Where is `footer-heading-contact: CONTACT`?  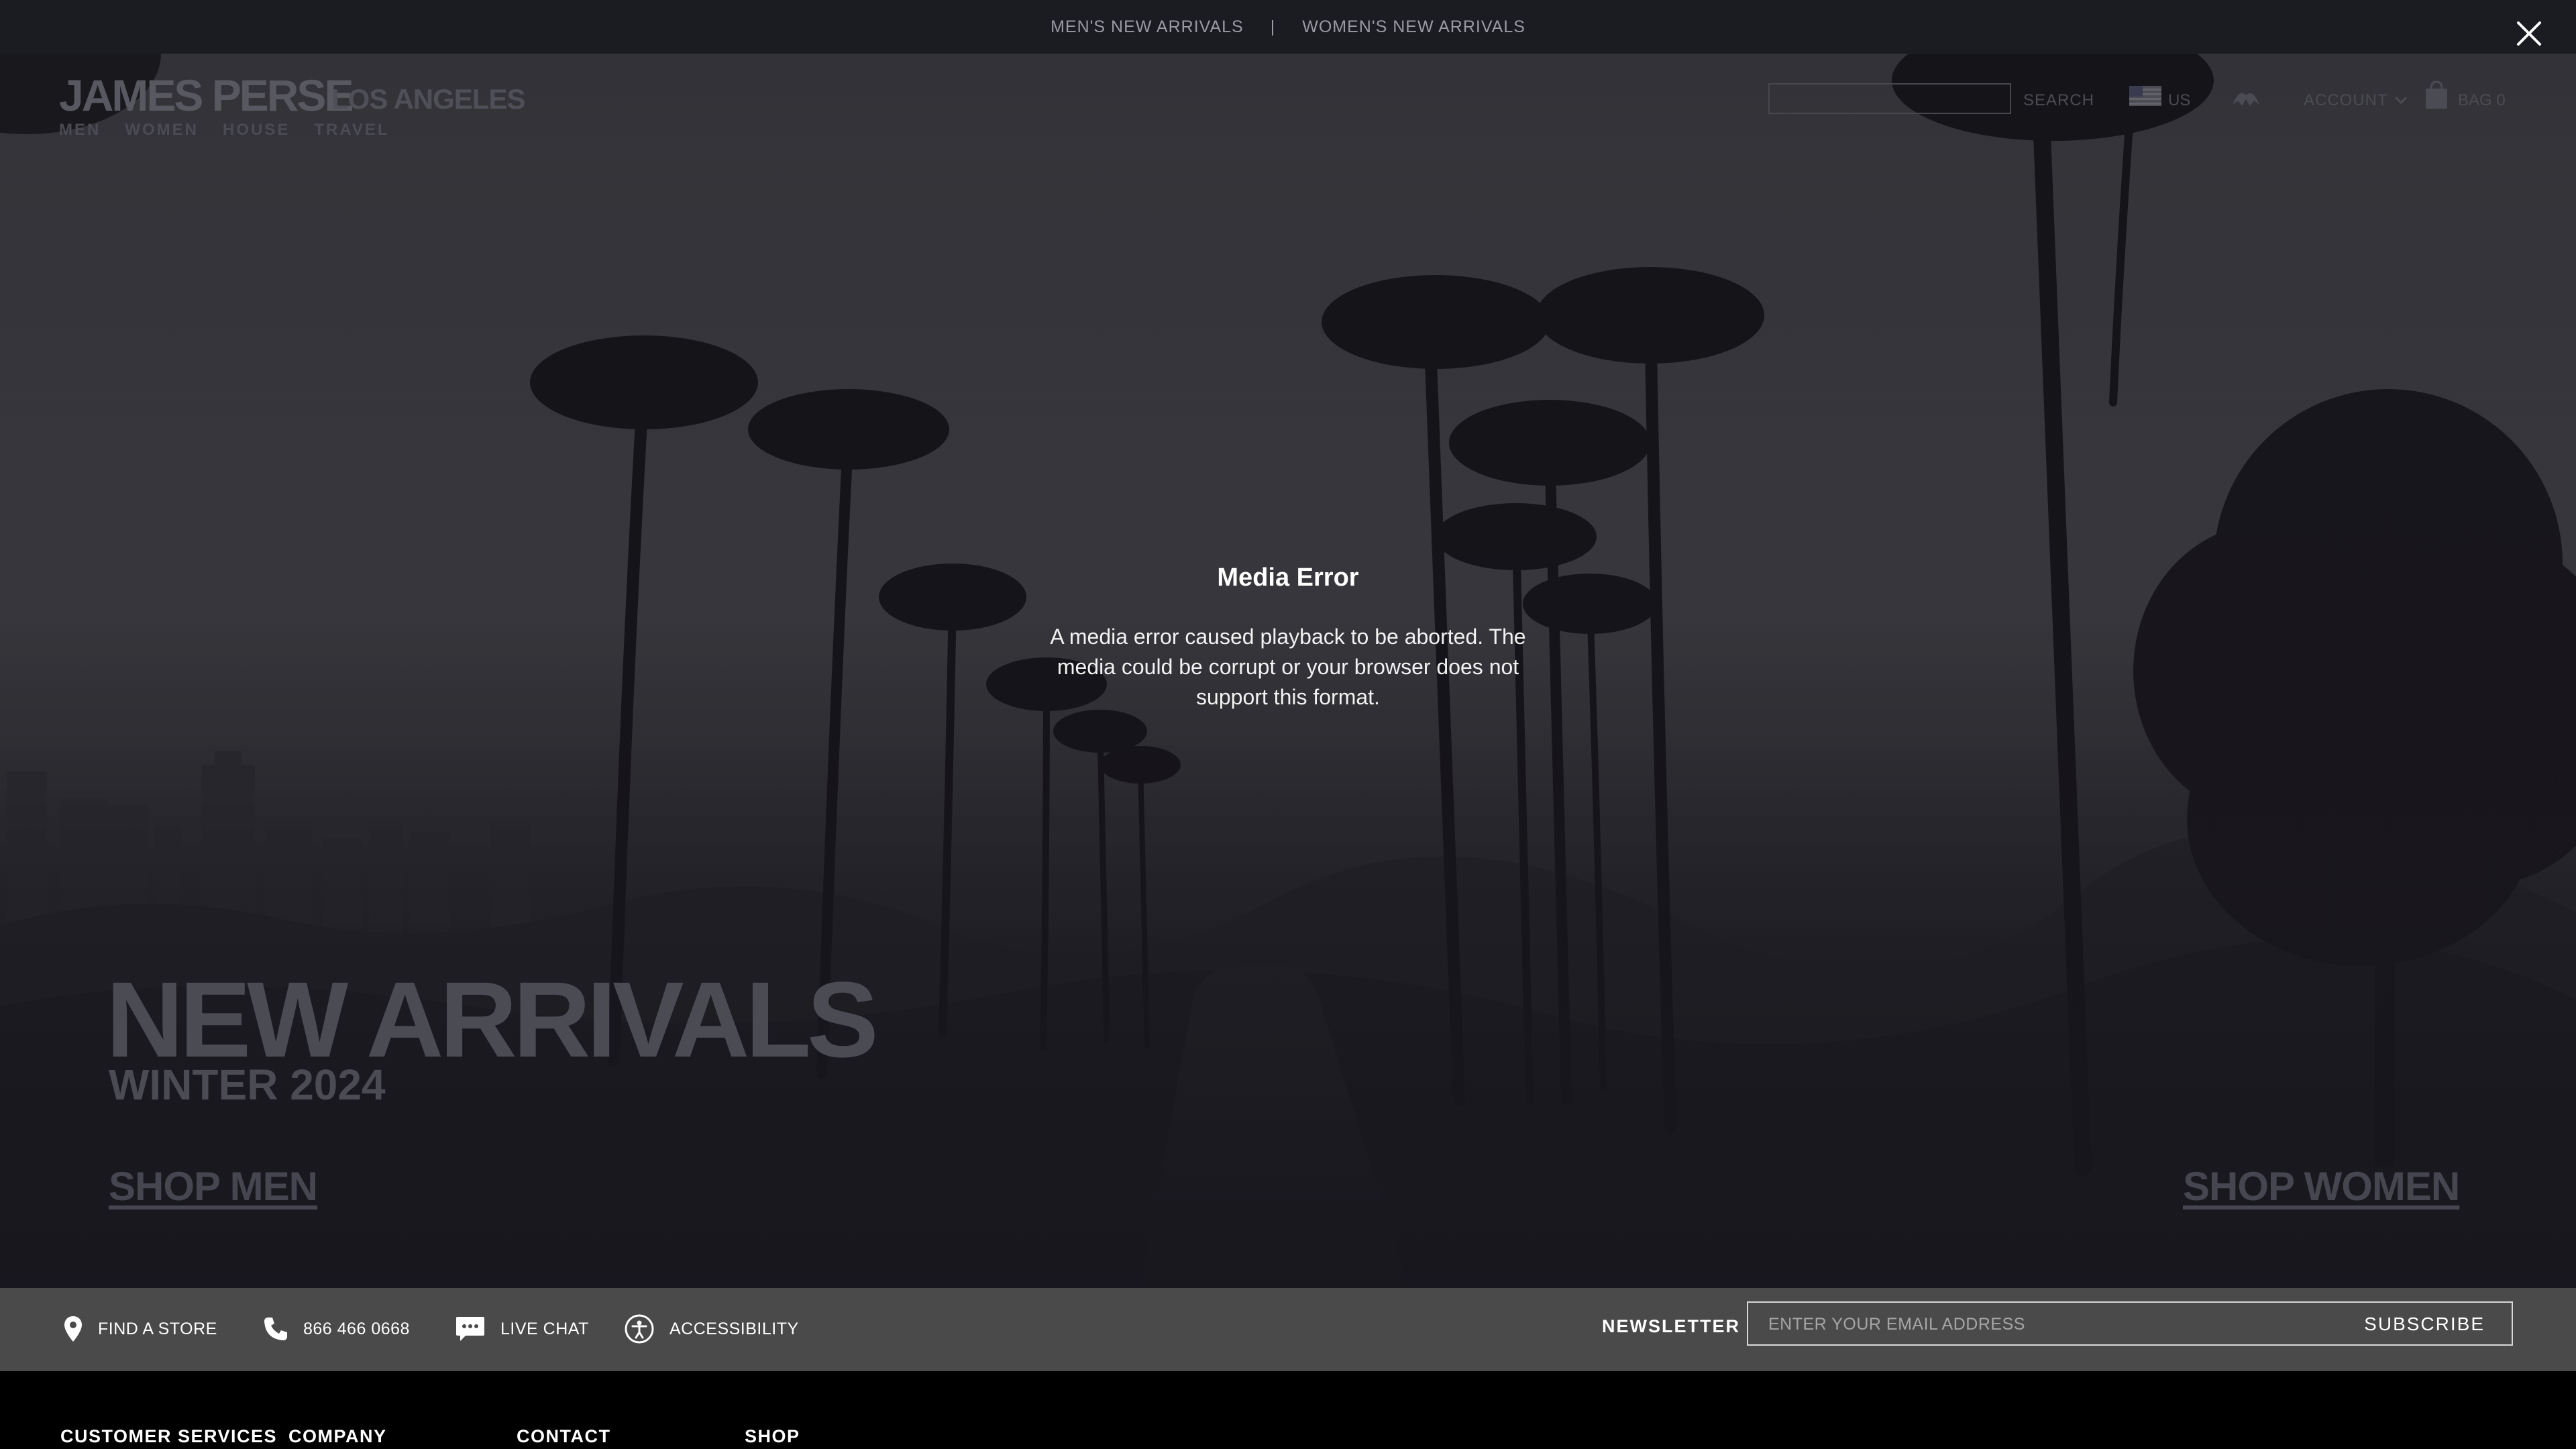 footer-heading-contact: CONTACT is located at coordinates (563, 1436).